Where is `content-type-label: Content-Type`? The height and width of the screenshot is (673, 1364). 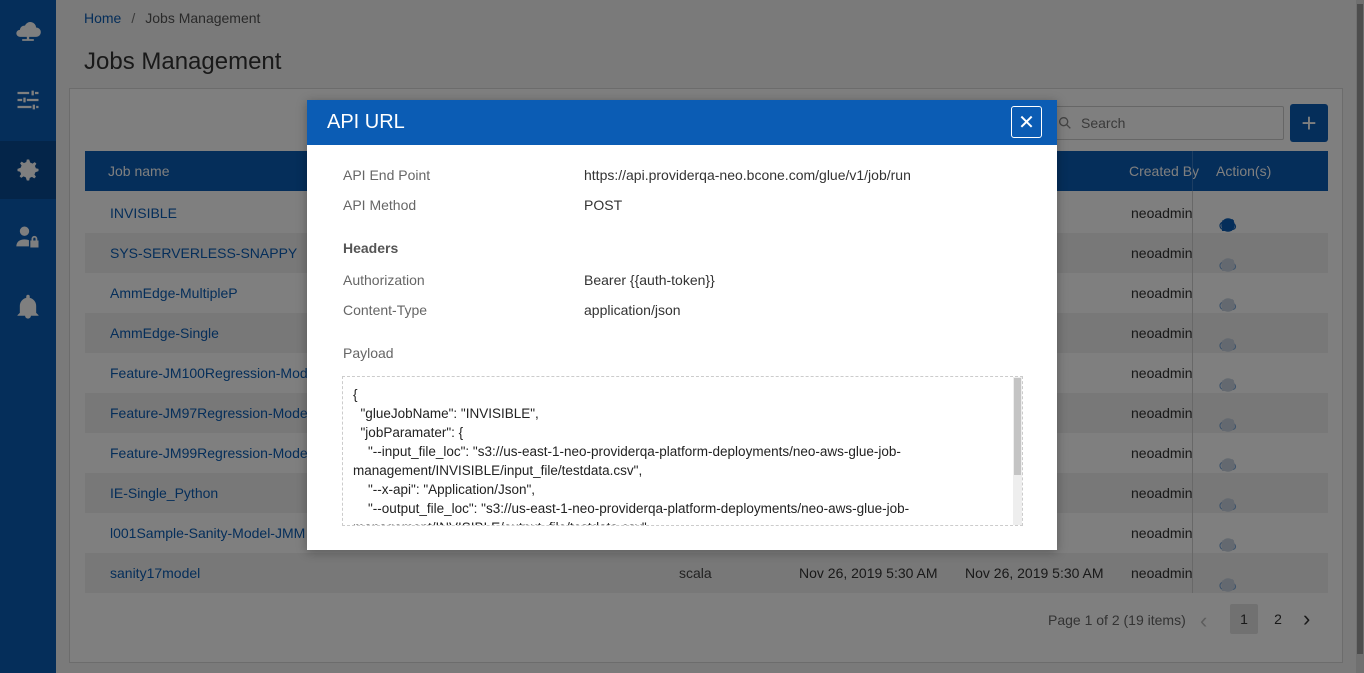
content-type-label: Content-Type is located at coordinates (385, 310).